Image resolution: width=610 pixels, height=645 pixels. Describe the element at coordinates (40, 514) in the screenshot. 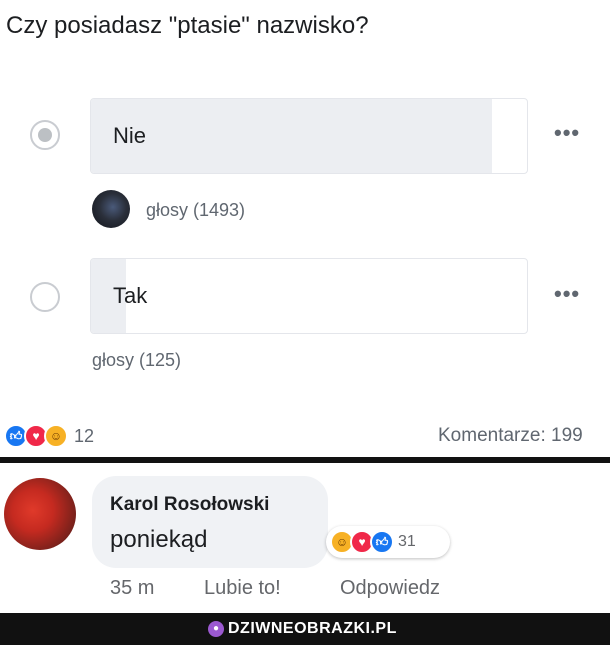

I see `avatar` at that location.